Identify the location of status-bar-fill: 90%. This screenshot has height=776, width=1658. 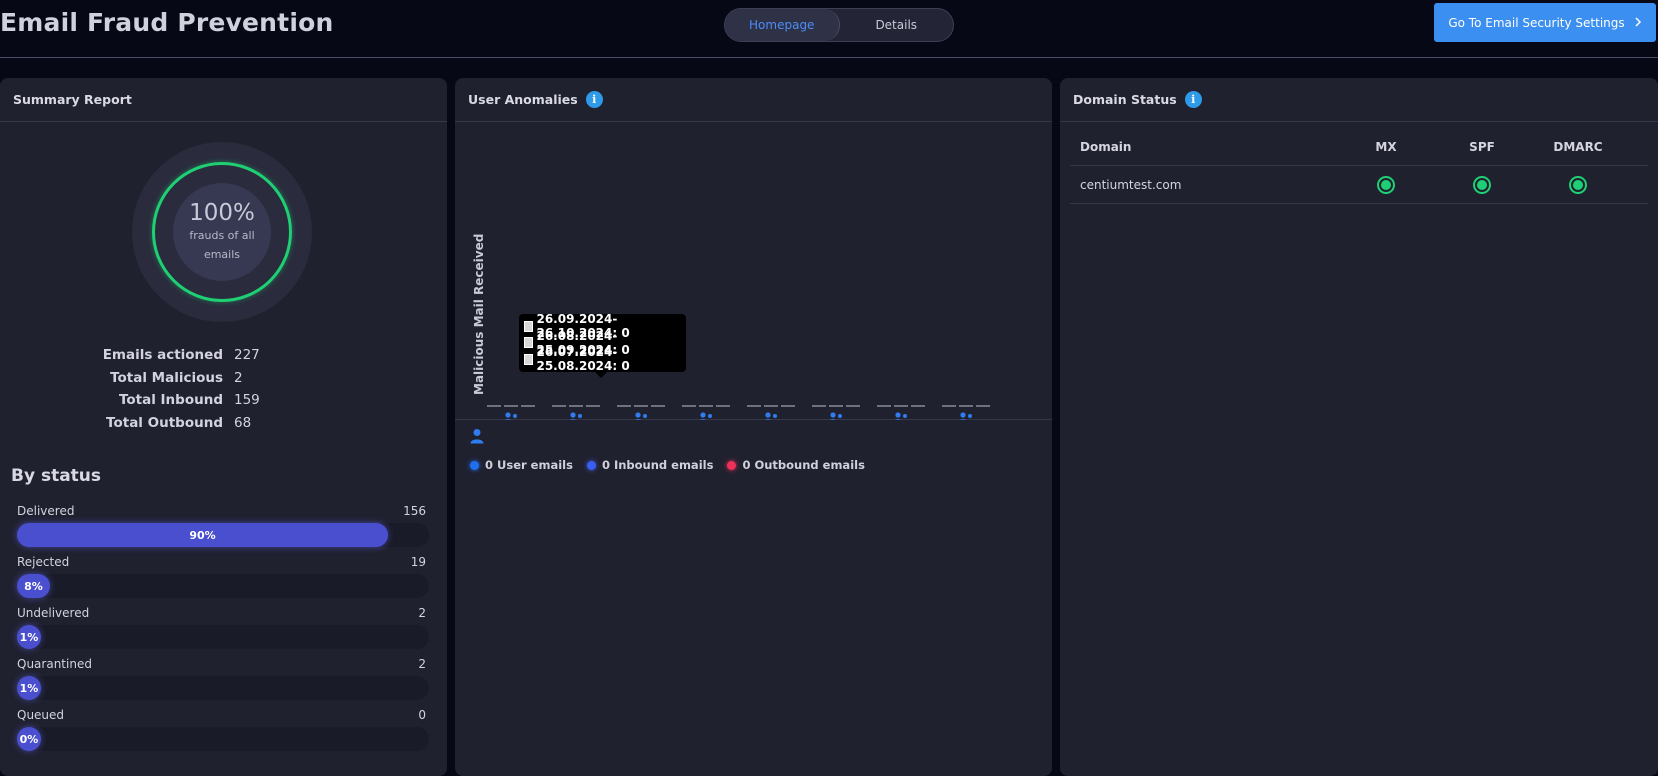
(202, 535).